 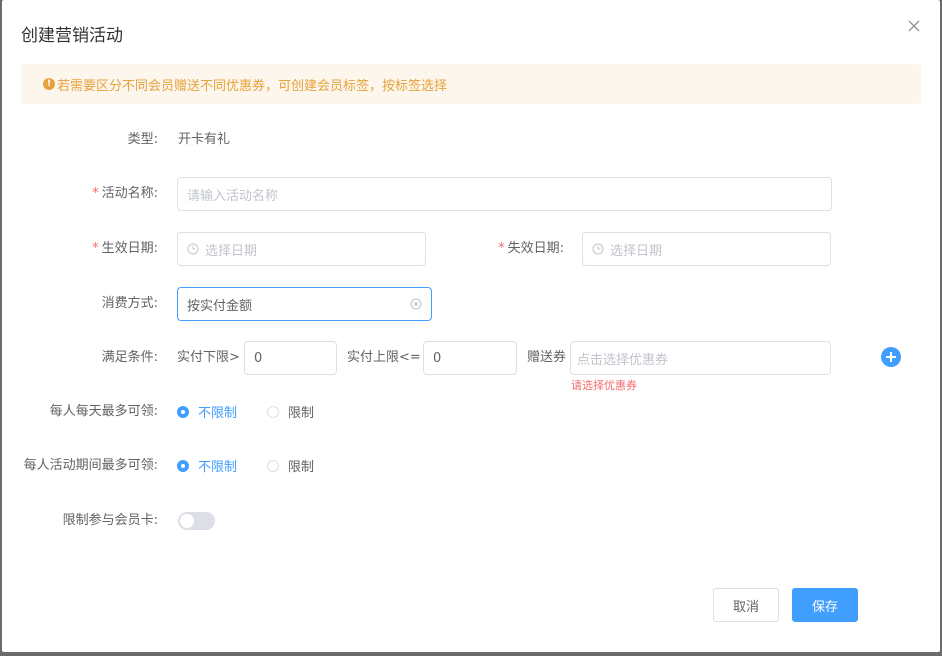 What do you see at coordinates (103, 411) in the screenshot?
I see `daily-limit-label: 每人每天最多可领:` at bounding box center [103, 411].